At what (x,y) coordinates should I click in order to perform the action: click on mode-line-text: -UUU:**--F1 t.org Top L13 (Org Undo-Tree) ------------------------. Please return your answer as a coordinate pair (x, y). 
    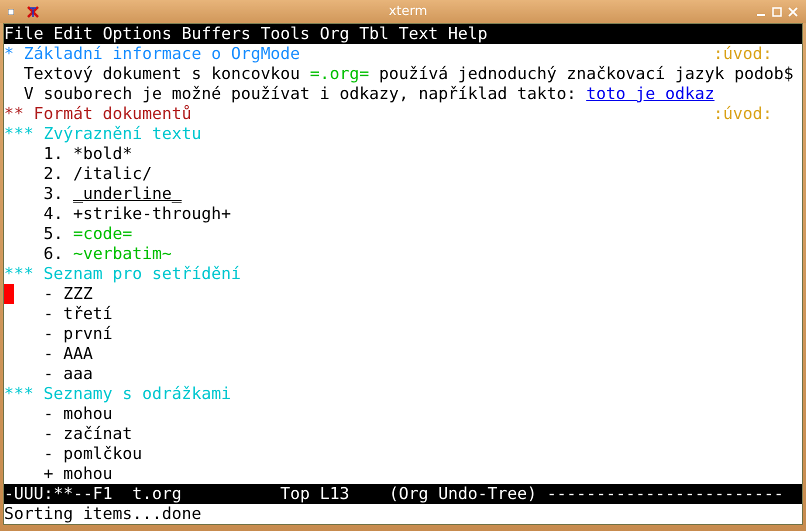
    Looking at the image, I should click on (394, 493).